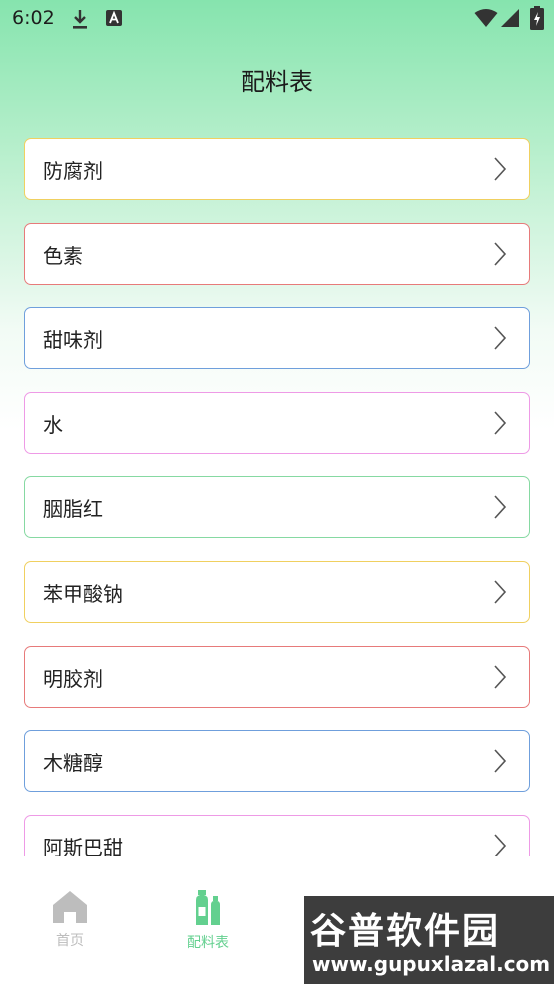 The height and width of the screenshot is (984, 554). Describe the element at coordinates (277, 676) in the screenshot. I see `list-item: 明胶剂` at that location.